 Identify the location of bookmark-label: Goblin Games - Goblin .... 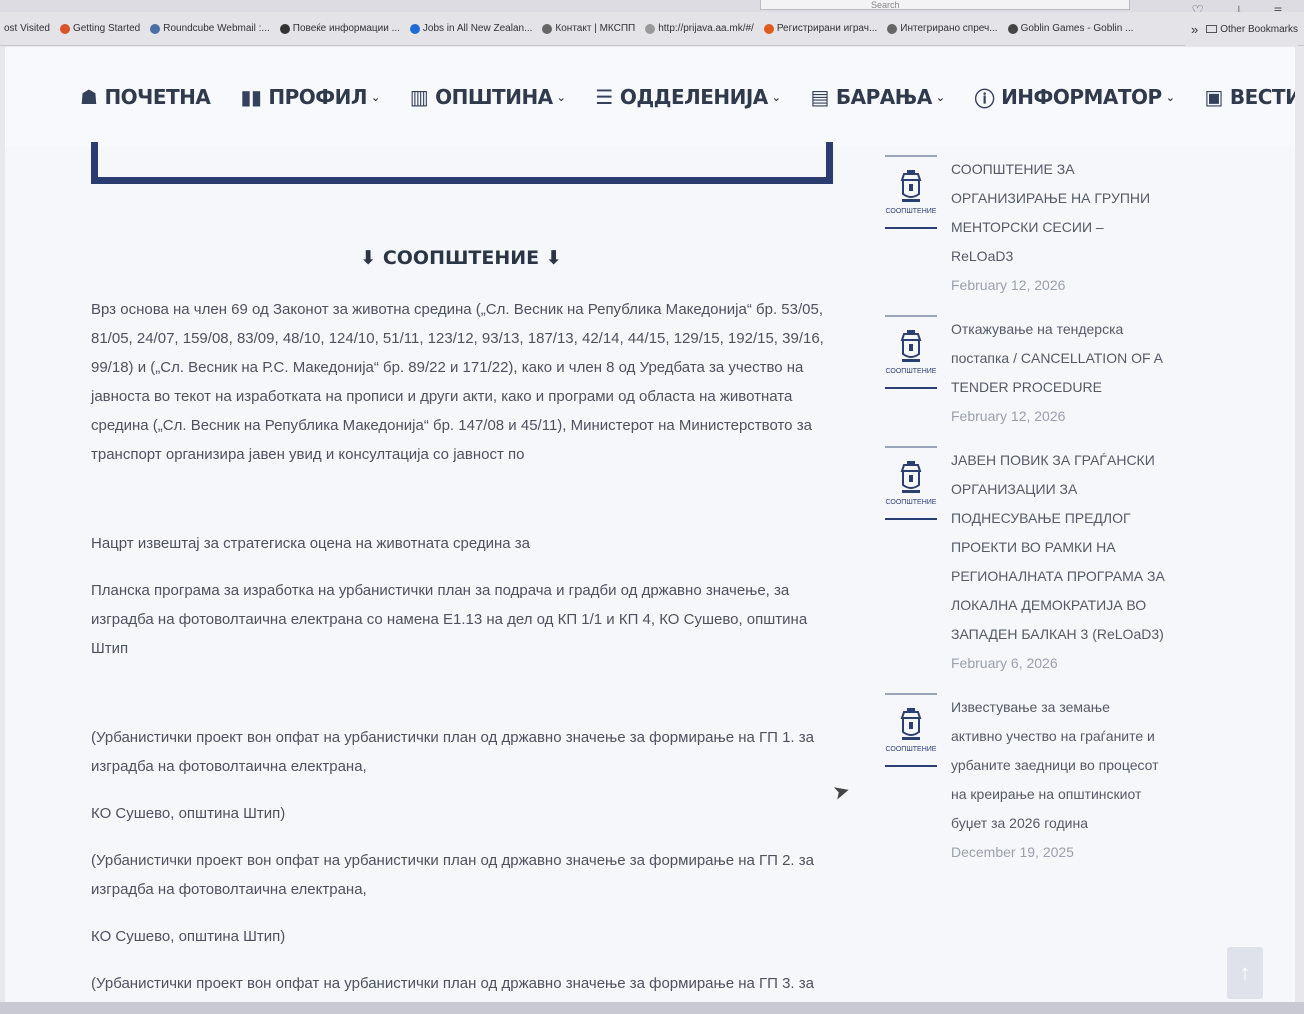
(1077, 28).